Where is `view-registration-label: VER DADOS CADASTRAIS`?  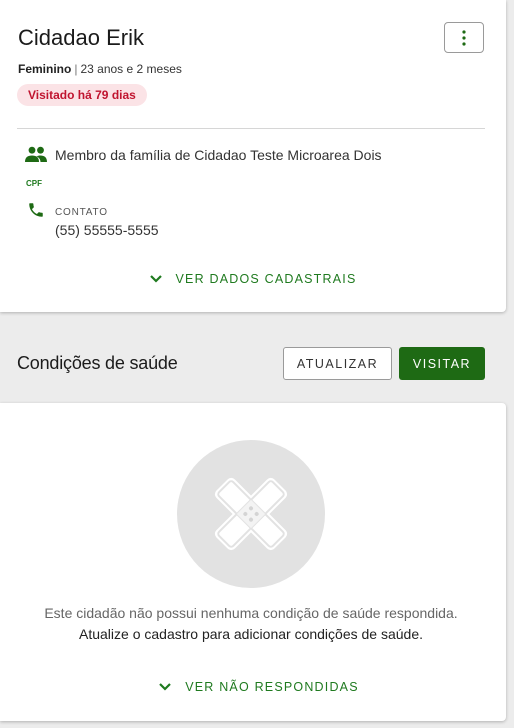
view-registration-label: VER DADOS CADASTRAIS is located at coordinates (266, 279).